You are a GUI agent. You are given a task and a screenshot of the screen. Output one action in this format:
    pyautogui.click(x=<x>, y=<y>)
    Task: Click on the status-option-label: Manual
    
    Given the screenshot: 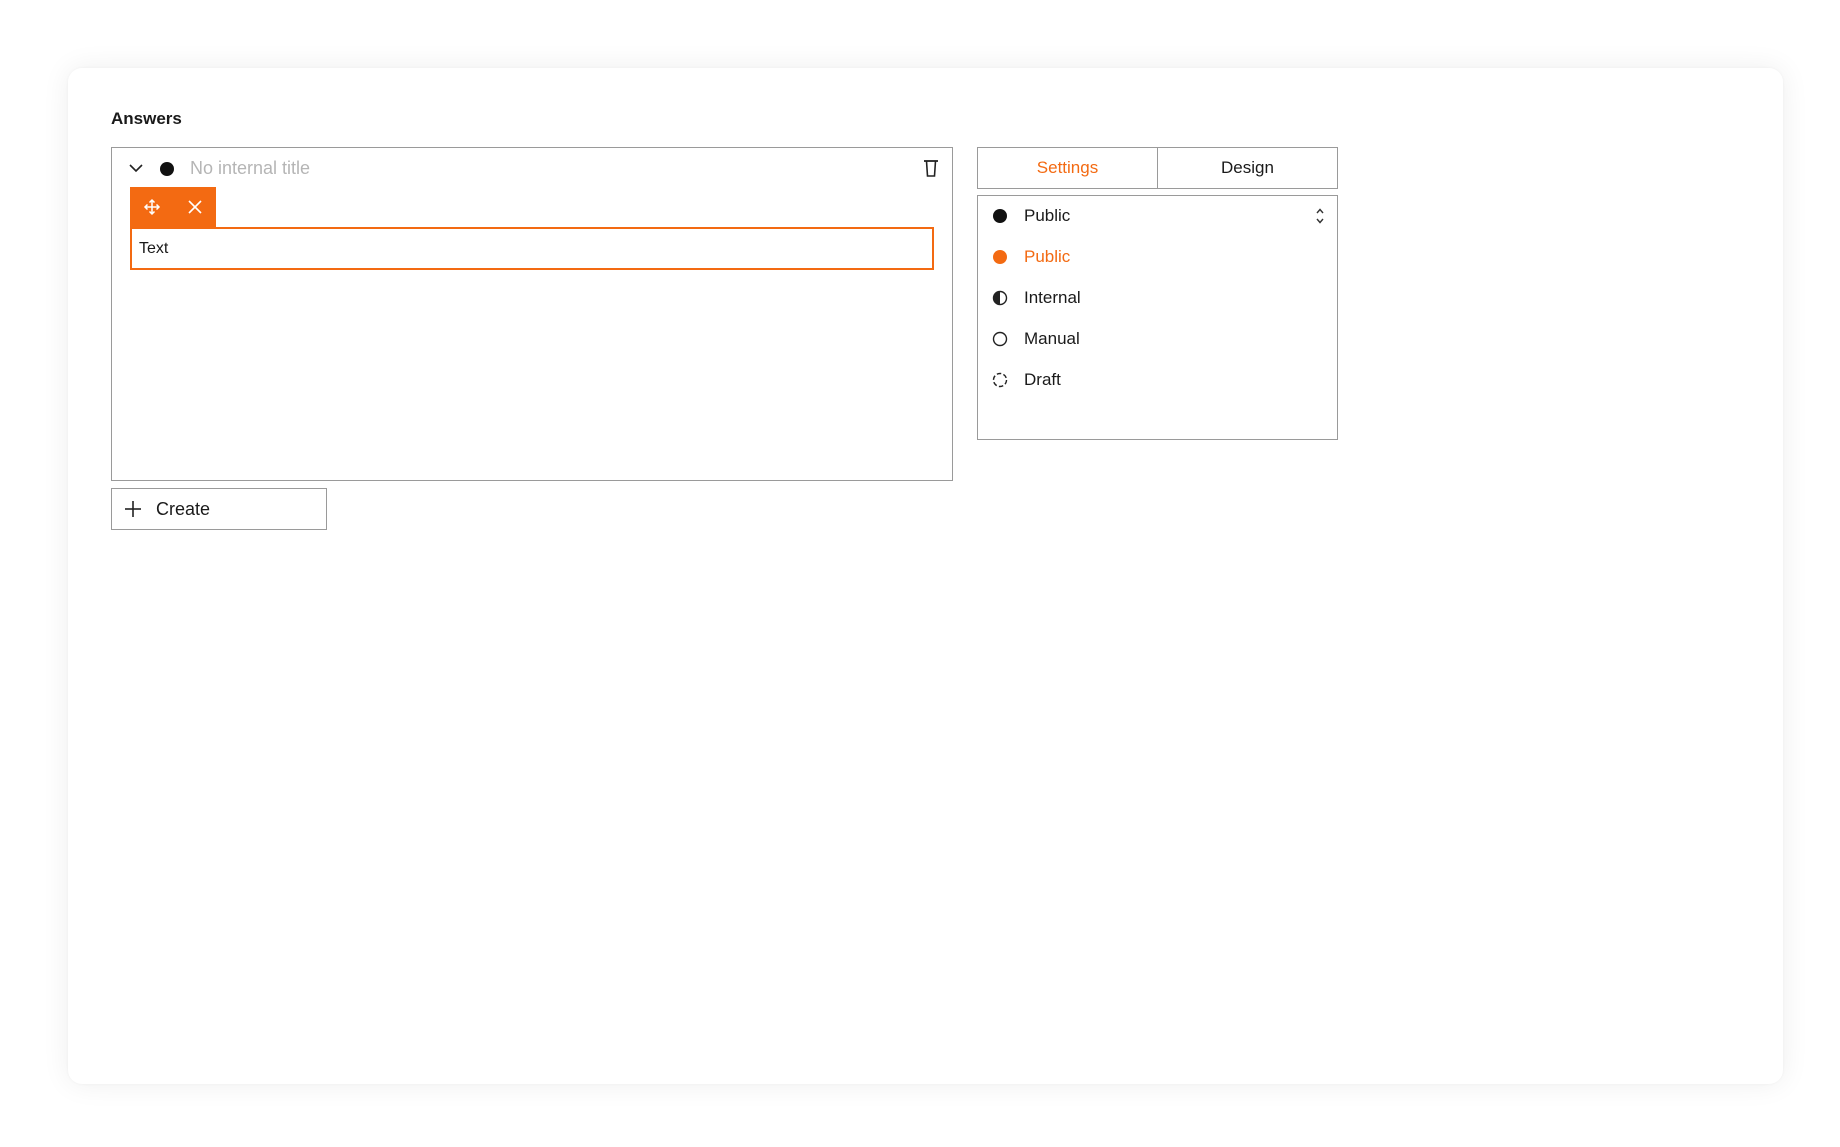 What is the action you would take?
    pyautogui.click(x=1052, y=338)
    